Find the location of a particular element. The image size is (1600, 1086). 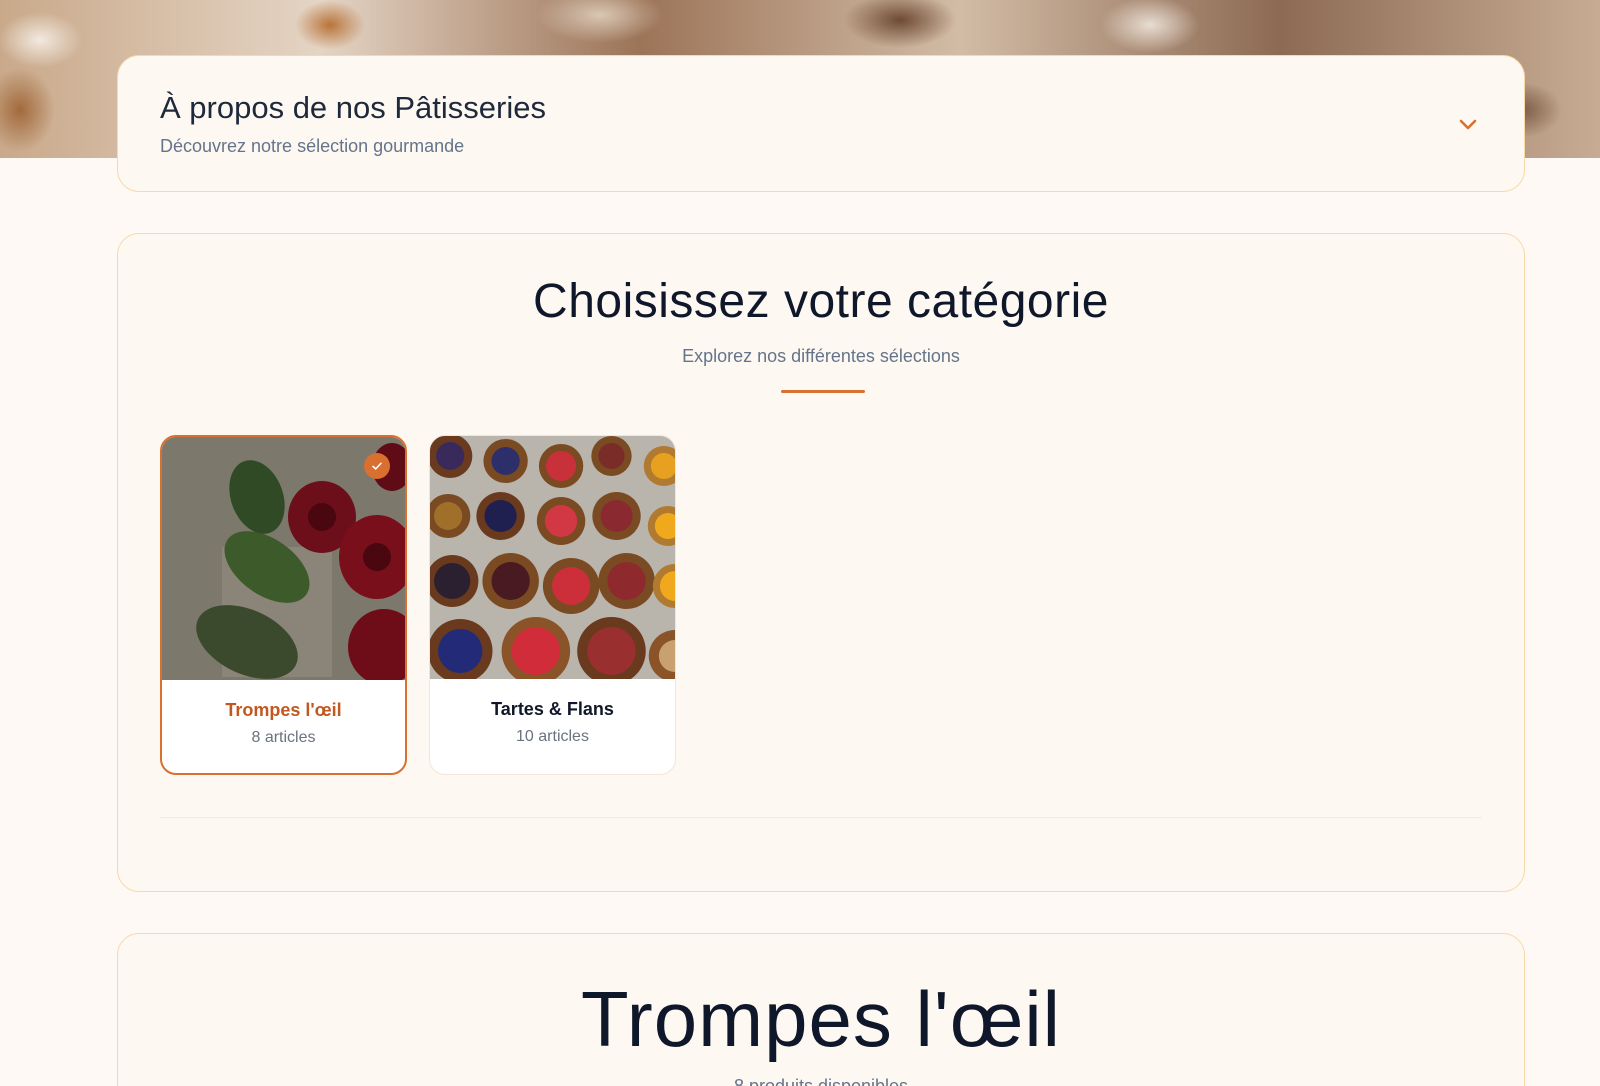

check-icon is located at coordinates (377, 466).